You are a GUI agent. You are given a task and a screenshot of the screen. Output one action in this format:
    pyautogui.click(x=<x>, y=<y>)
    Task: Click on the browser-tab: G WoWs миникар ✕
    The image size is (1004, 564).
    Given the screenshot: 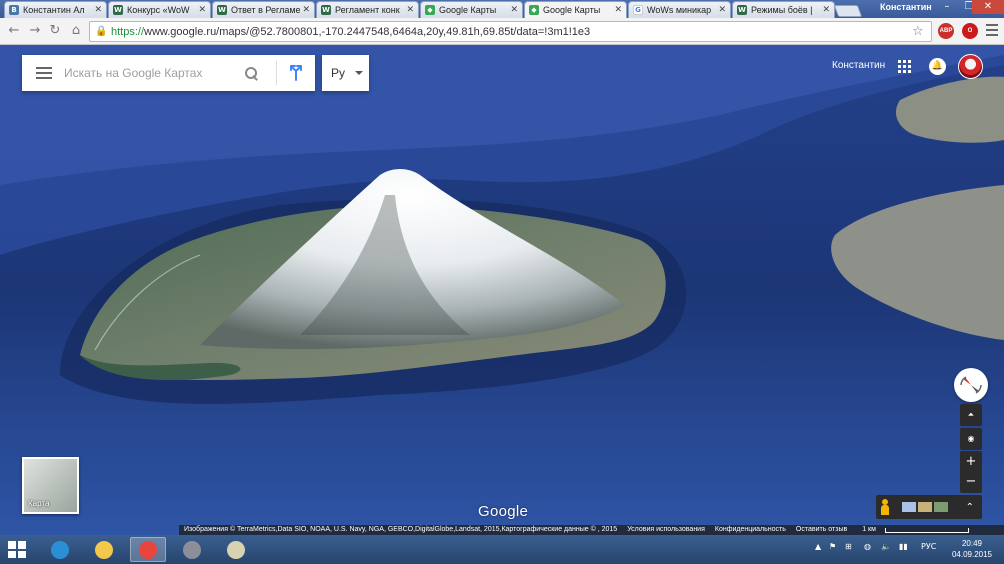 What is the action you would take?
    pyautogui.click(x=679, y=9)
    